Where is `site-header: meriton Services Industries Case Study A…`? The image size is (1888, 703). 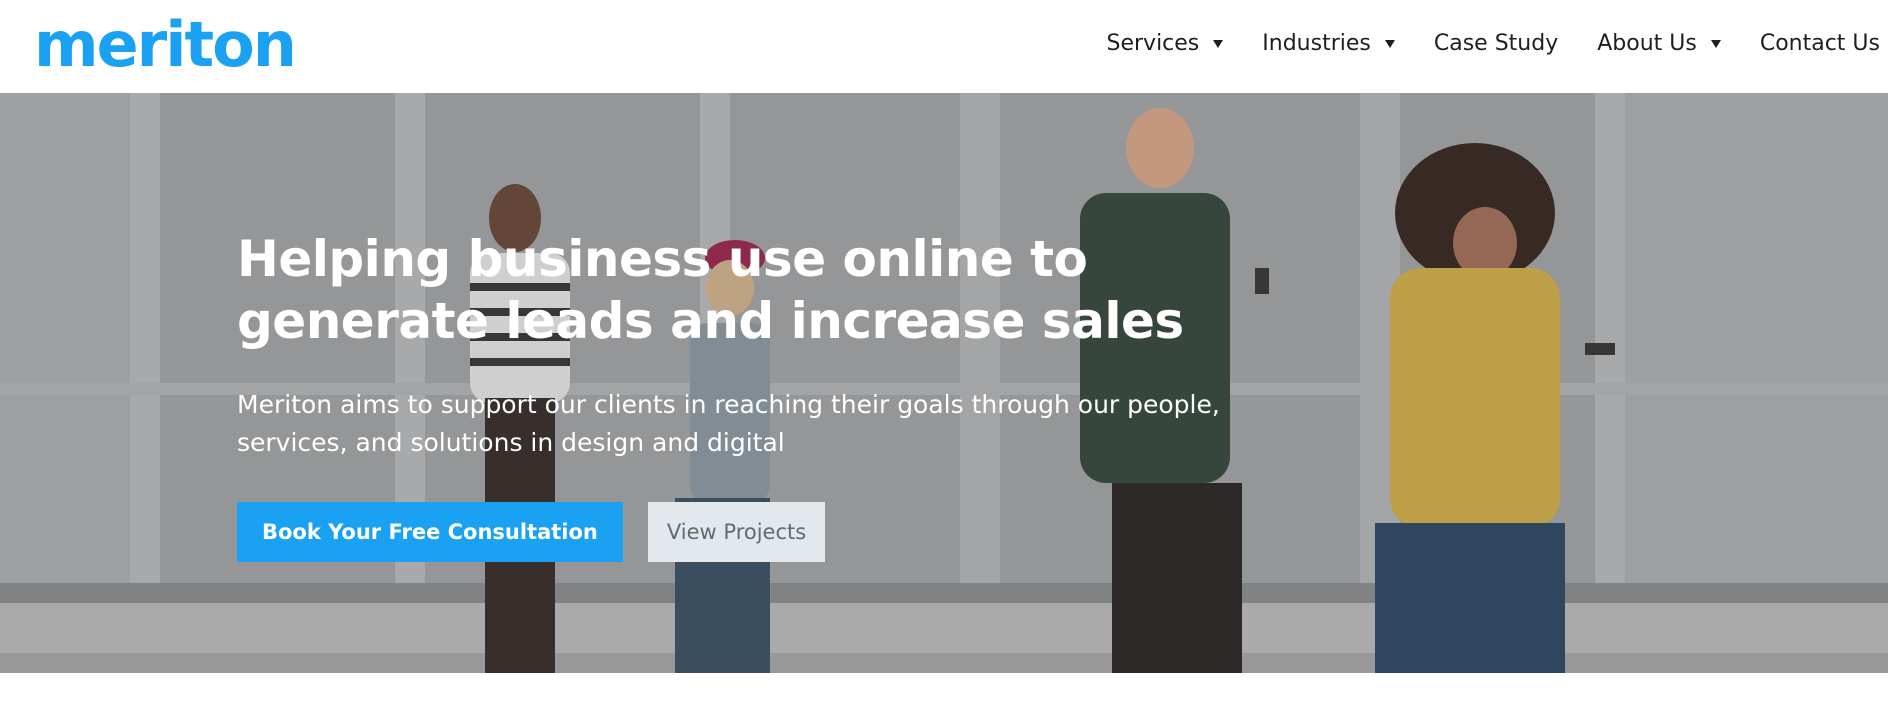
site-header: meriton Services Industries Case Study A… is located at coordinates (944, 46).